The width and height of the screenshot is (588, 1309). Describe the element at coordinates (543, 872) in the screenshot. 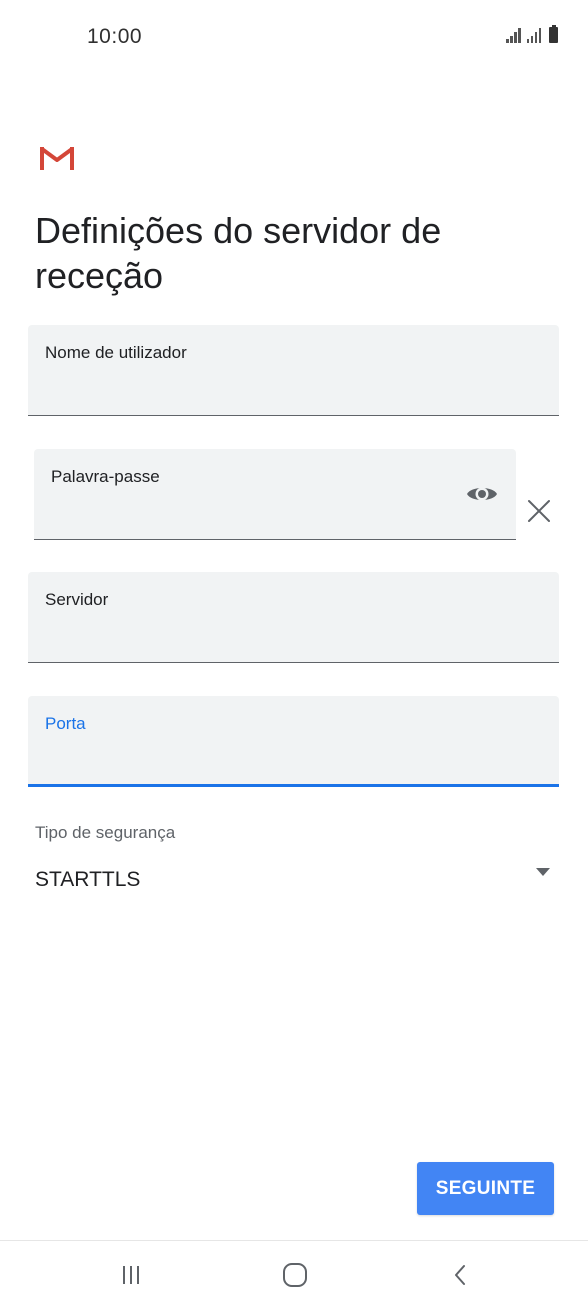

I see `dropdown-arrow-icon` at that location.